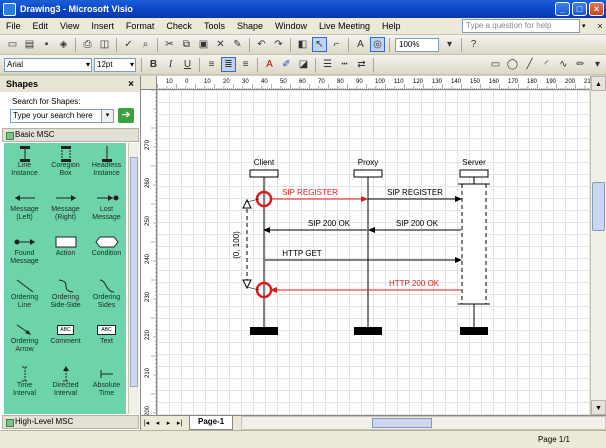  I want to click on paste-icon: ▣, so click(203, 44).